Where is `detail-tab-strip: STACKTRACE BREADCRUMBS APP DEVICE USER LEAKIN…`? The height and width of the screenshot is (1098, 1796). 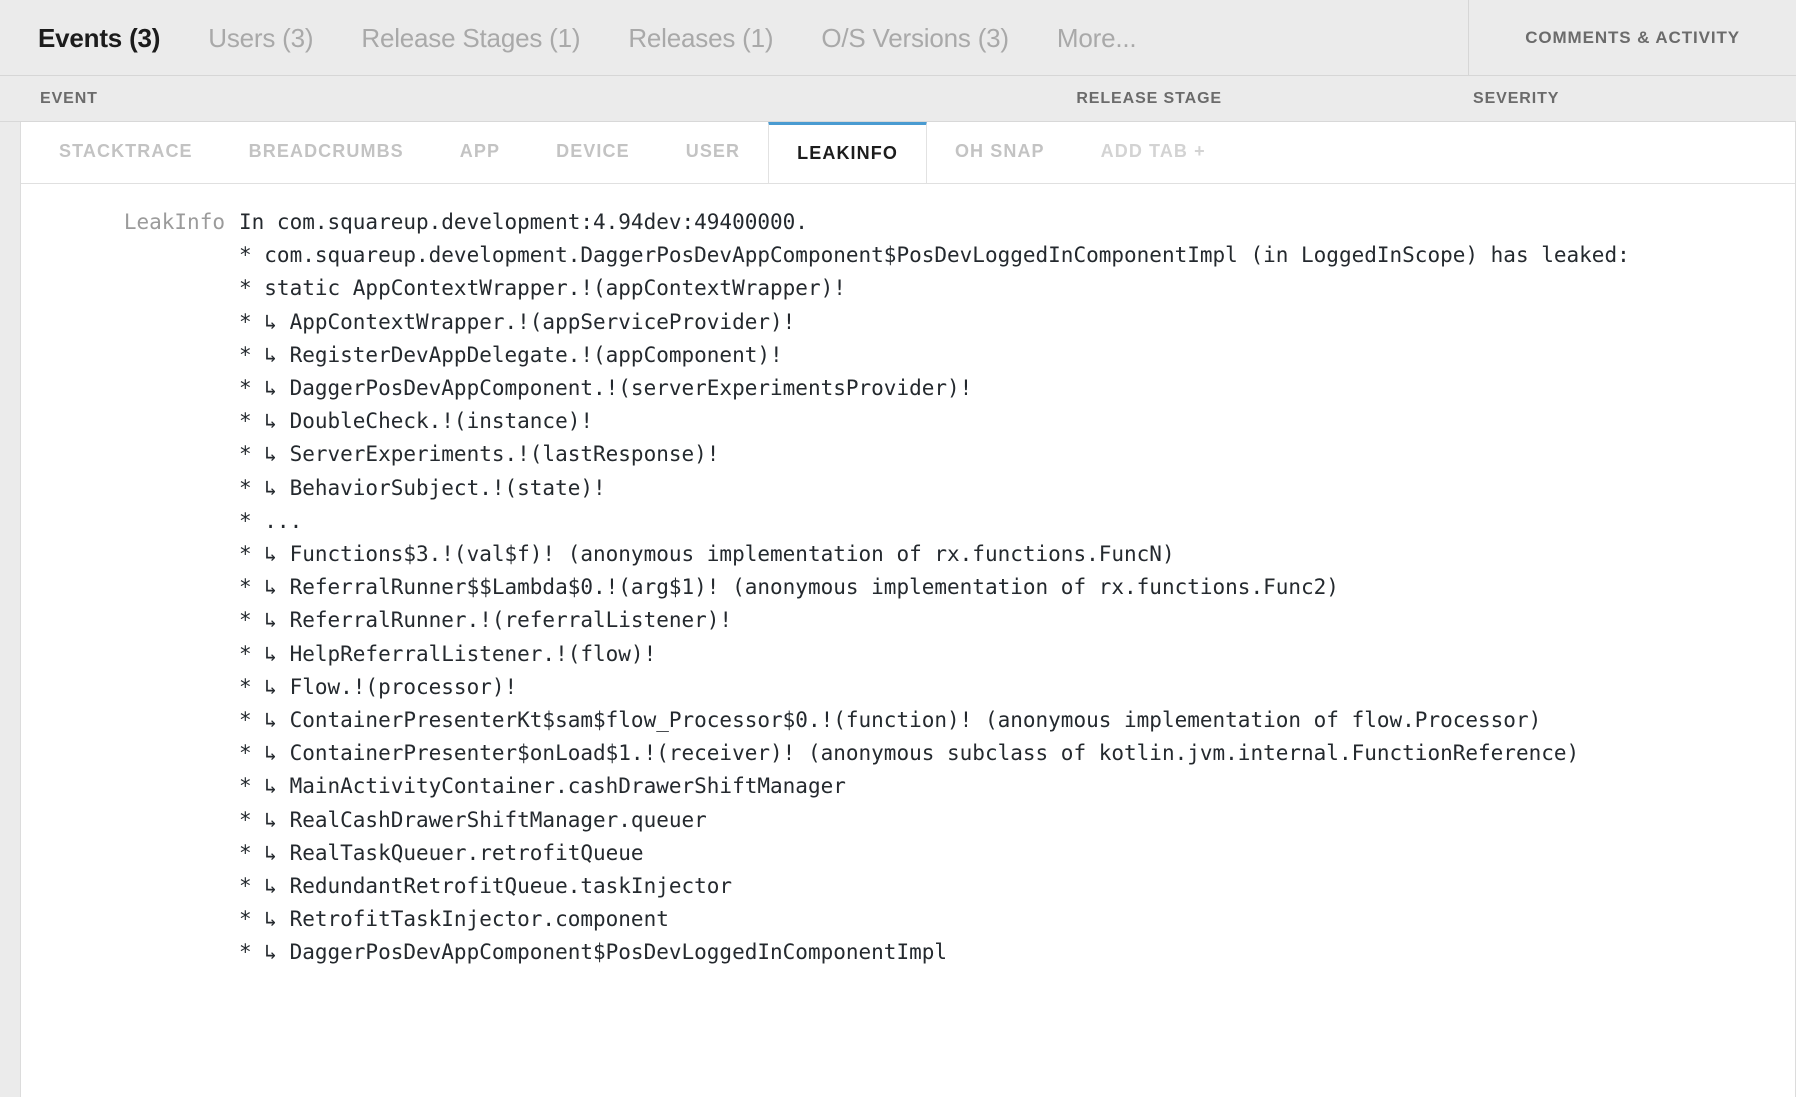
detail-tab-strip: STACKTRACE BREADCRUMBS APP DEVICE USER LEAKIN… is located at coordinates (908, 153).